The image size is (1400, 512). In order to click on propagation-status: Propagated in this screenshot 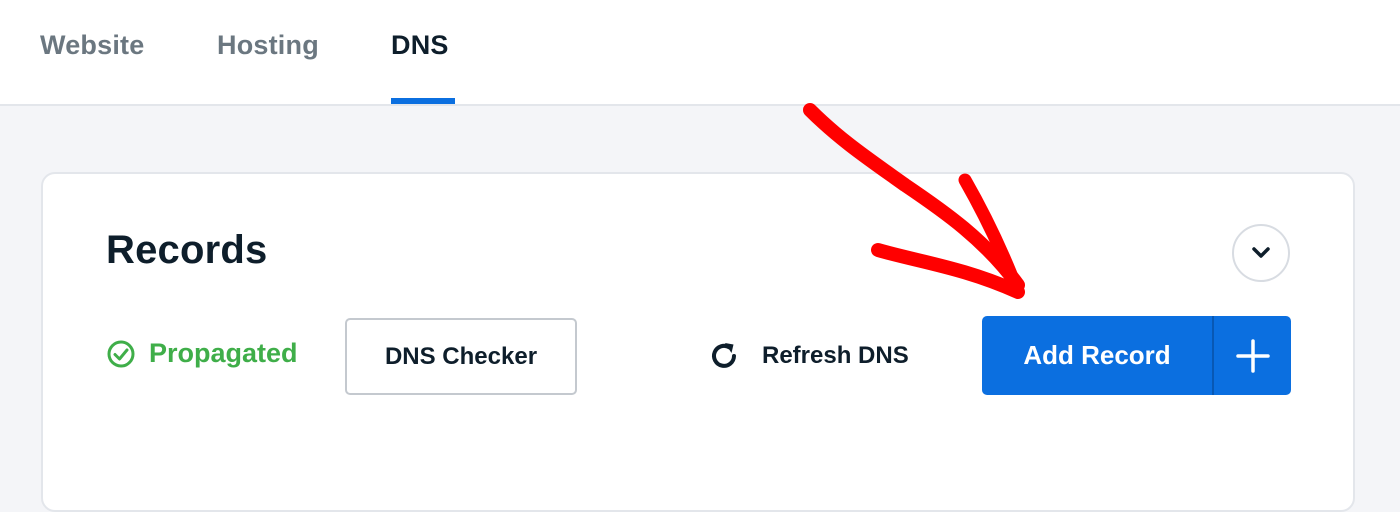, I will do `click(202, 353)`.